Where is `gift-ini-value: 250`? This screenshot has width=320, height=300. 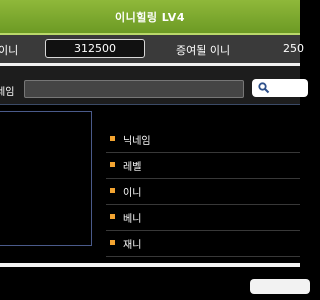
gift-ini-value: 250 is located at coordinates (293, 48).